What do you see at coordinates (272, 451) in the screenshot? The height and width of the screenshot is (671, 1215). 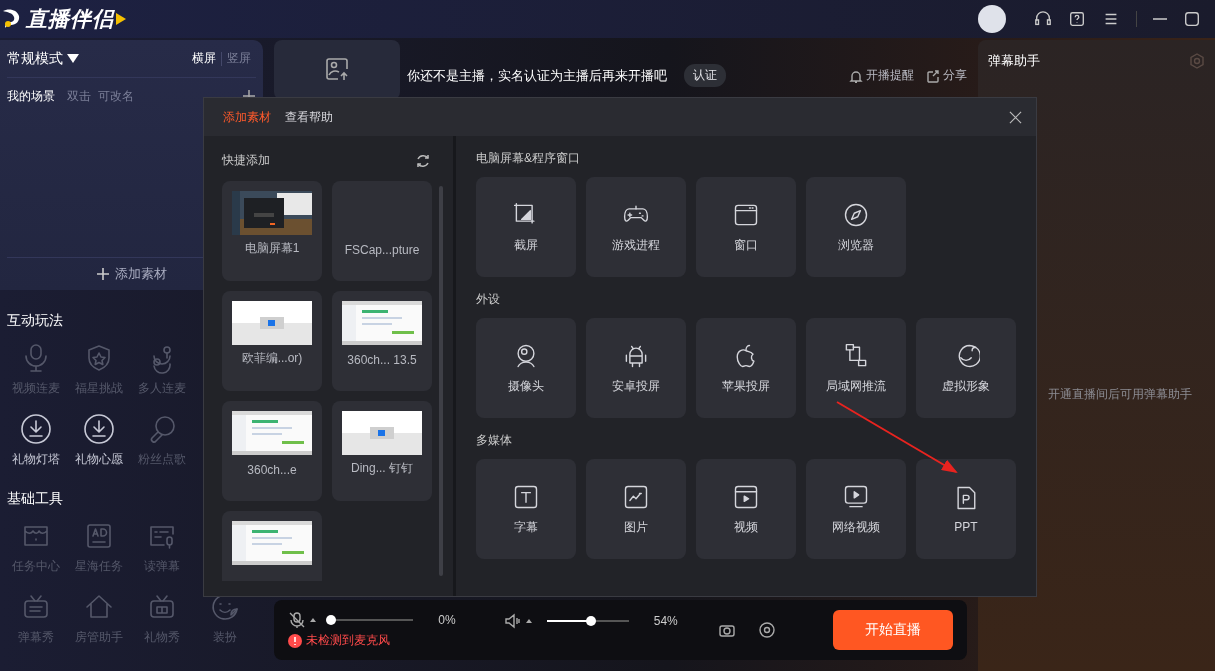 I see `quick-source-card: 360ch...e` at bounding box center [272, 451].